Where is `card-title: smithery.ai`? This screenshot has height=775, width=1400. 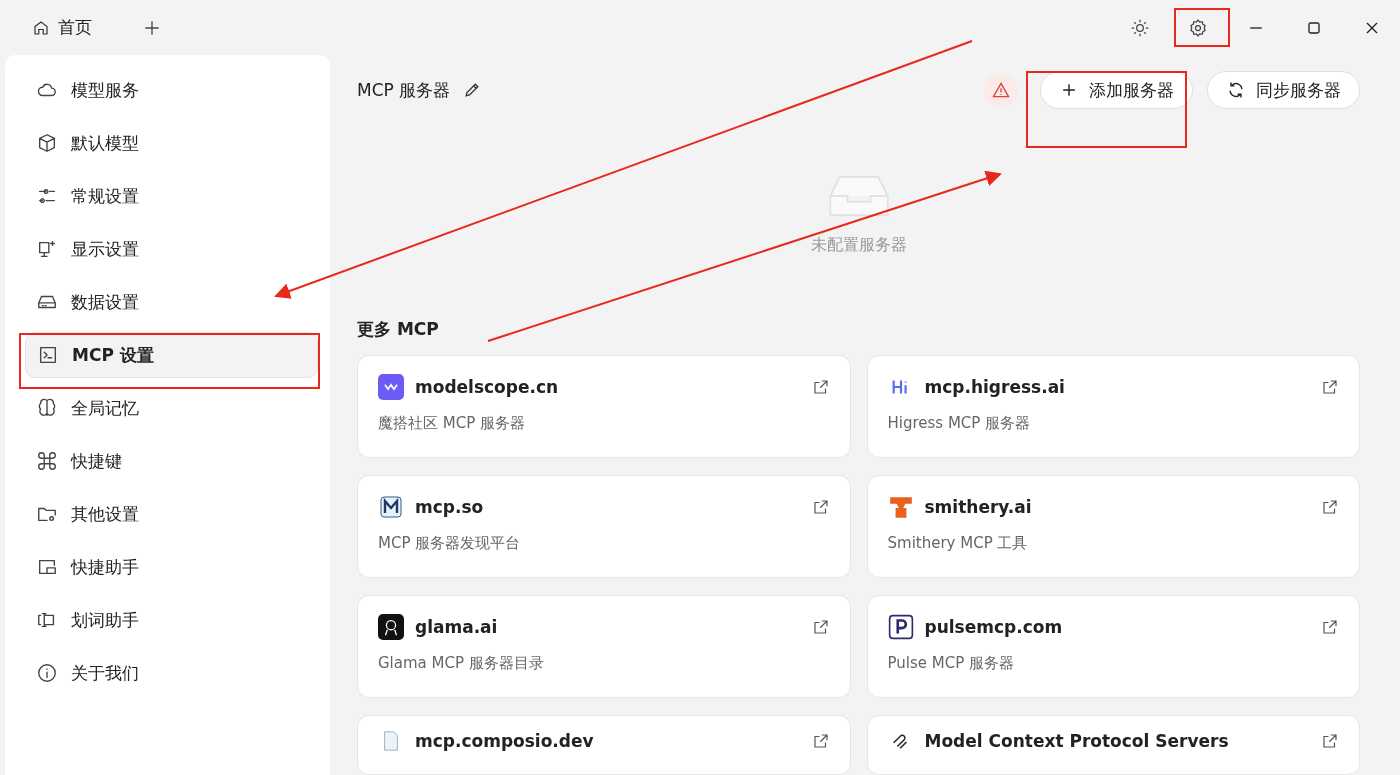
card-title: smithery.ai is located at coordinates (978, 507).